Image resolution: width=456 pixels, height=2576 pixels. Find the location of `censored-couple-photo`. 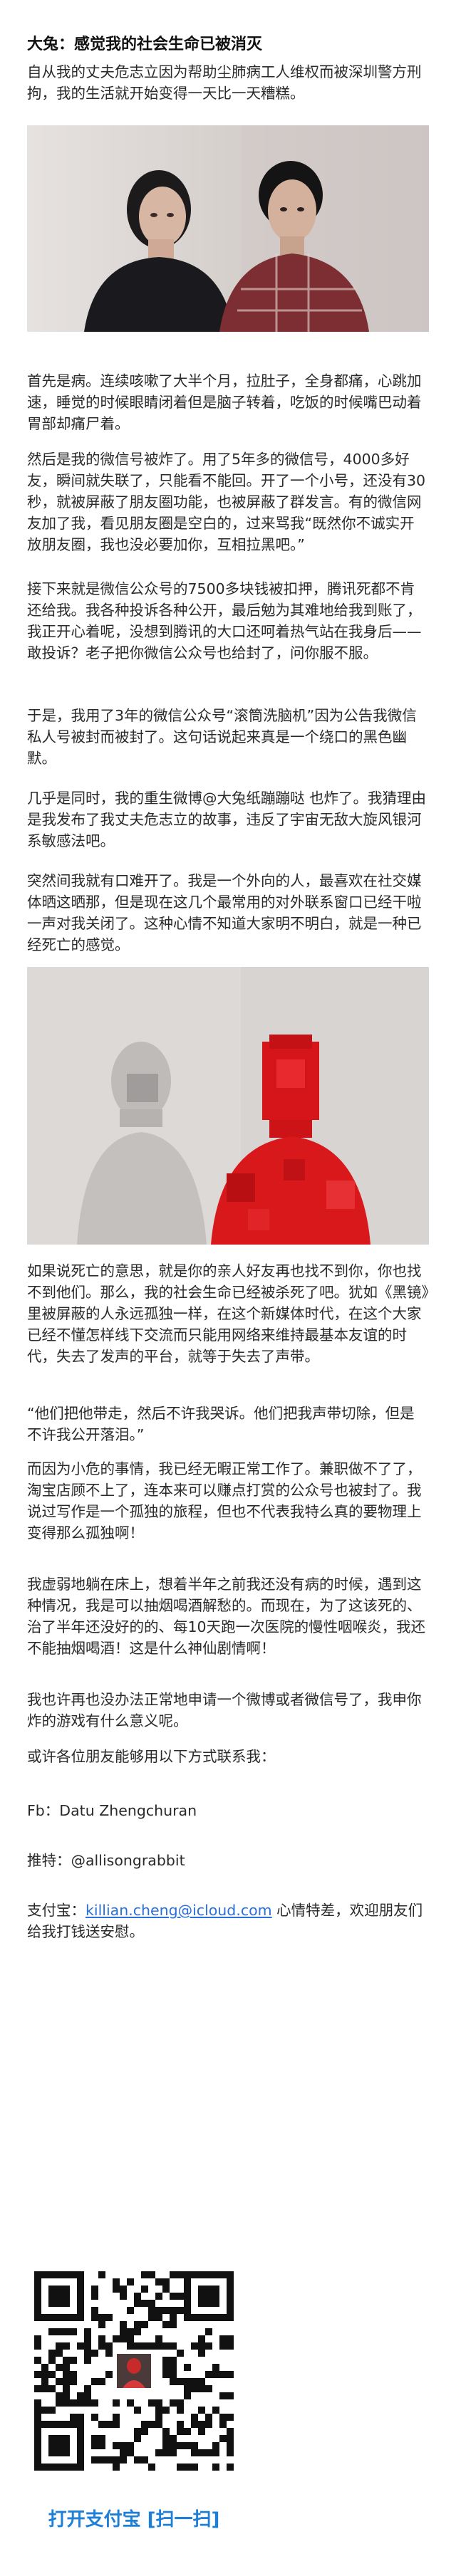

censored-couple-photo is located at coordinates (228, 1106).